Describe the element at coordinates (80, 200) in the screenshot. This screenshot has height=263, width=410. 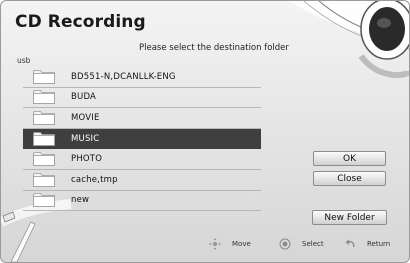
I see `folder-name: new` at that location.